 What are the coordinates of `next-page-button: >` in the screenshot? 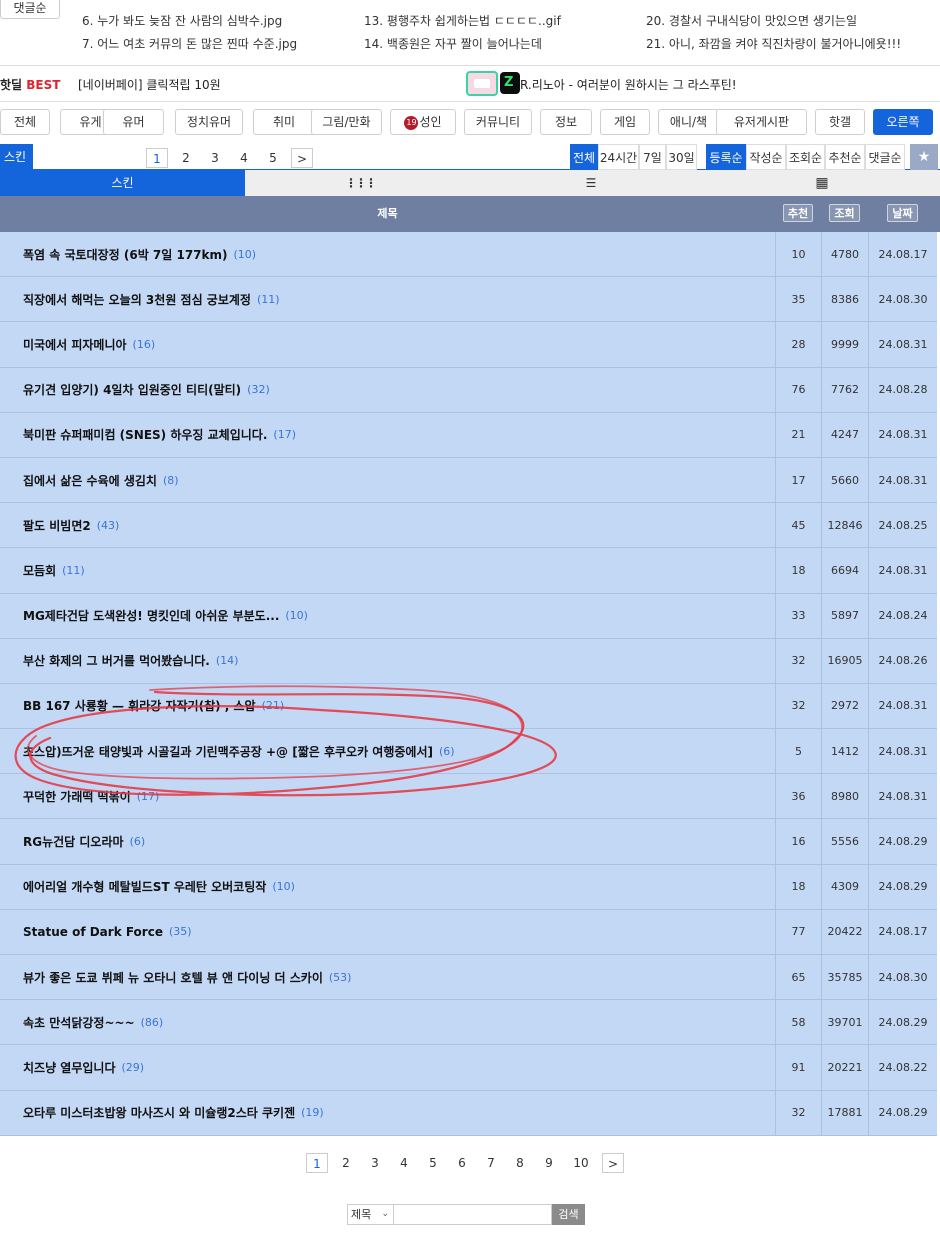 It's located at (613, 1163).